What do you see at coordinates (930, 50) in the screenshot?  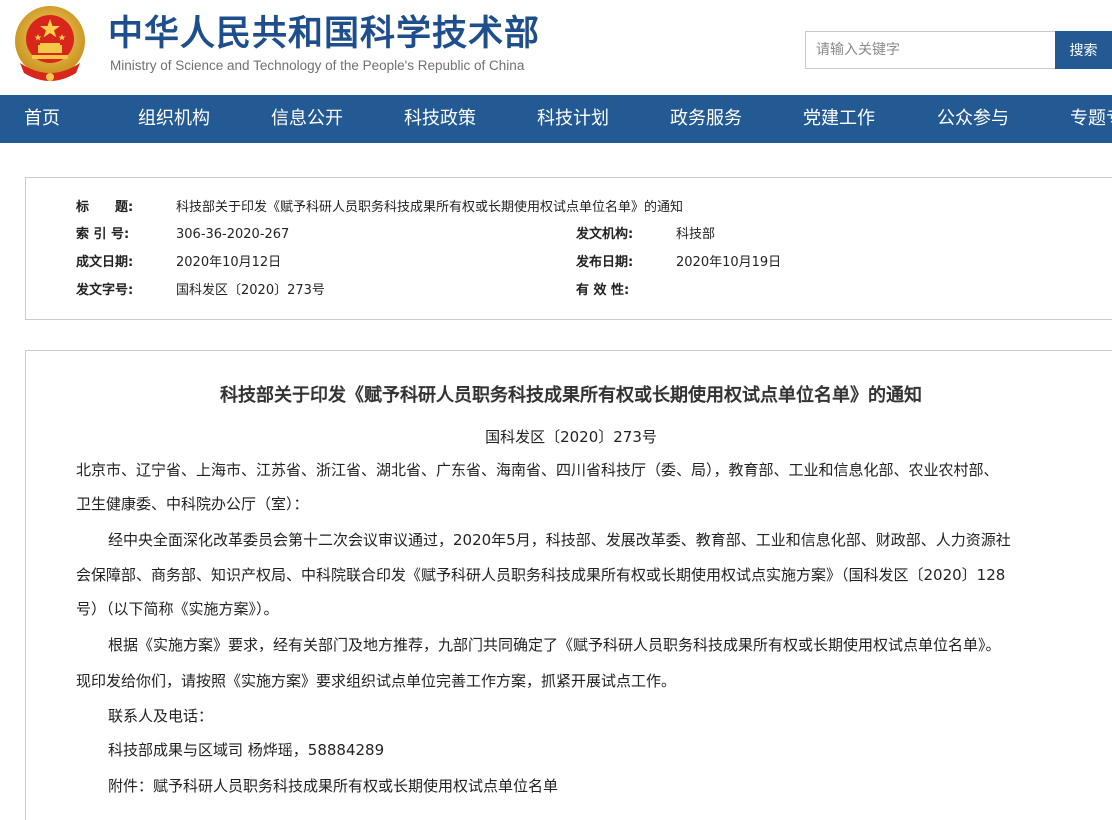 I see `search-input` at bounding box center [930, 50].